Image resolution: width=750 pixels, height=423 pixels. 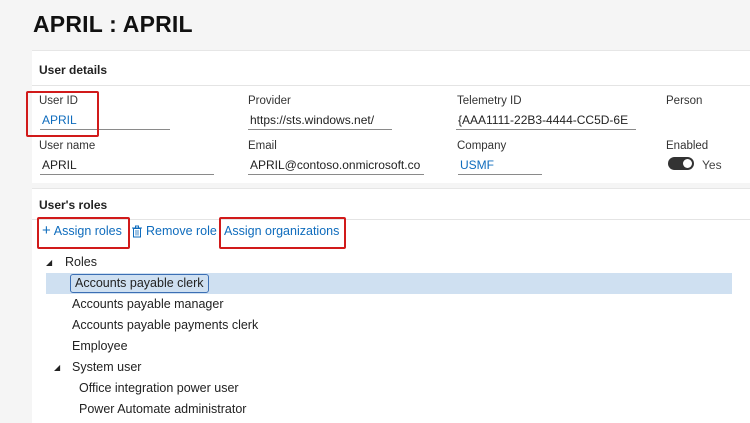 I want to click on role-label: Office integration power user, so click(x=159, y=388).